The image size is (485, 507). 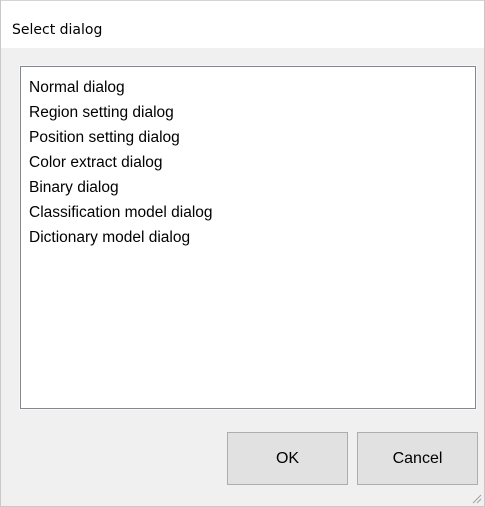 I want to click on list-item-region-setting-dialog: Region setting dialog, so click(x=252, y=112).